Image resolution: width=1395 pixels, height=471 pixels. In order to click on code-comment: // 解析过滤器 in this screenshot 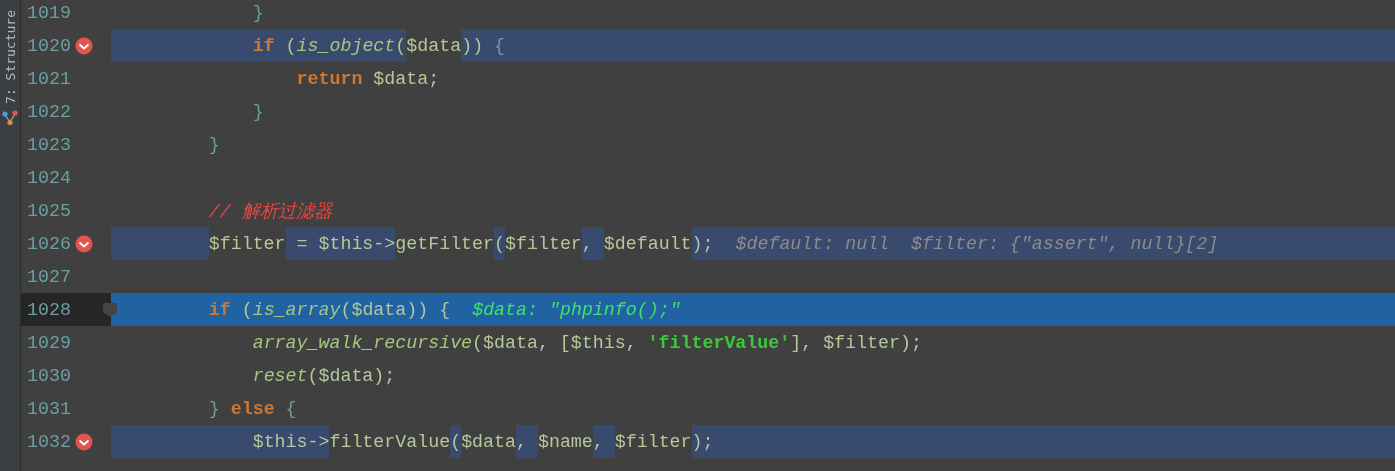, I will do `click(270, 212)`.